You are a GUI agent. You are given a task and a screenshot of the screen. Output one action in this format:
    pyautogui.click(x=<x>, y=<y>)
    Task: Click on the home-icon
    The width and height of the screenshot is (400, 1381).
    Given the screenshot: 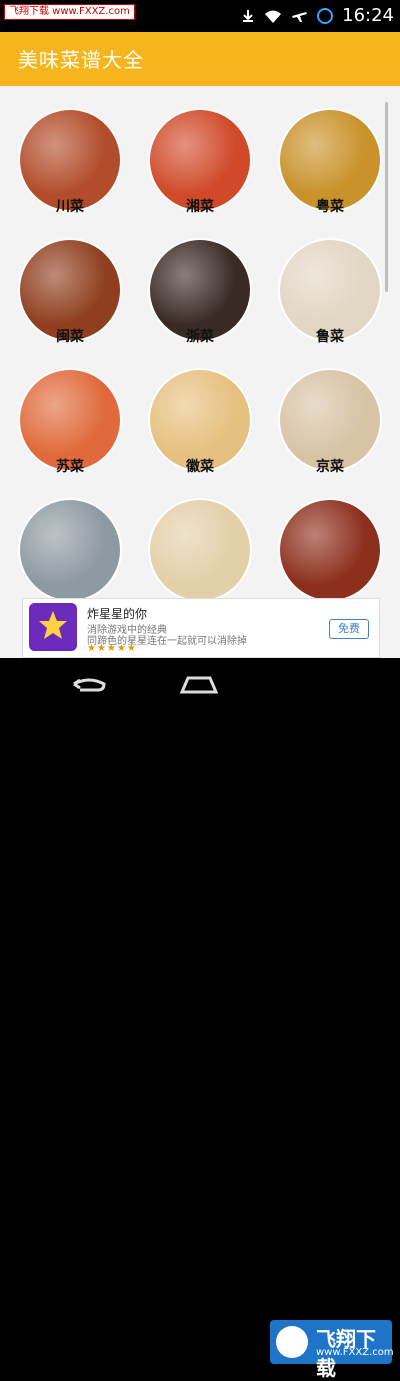 What is the action you would take?
    pyautogui.click(x=199, y=684)
    